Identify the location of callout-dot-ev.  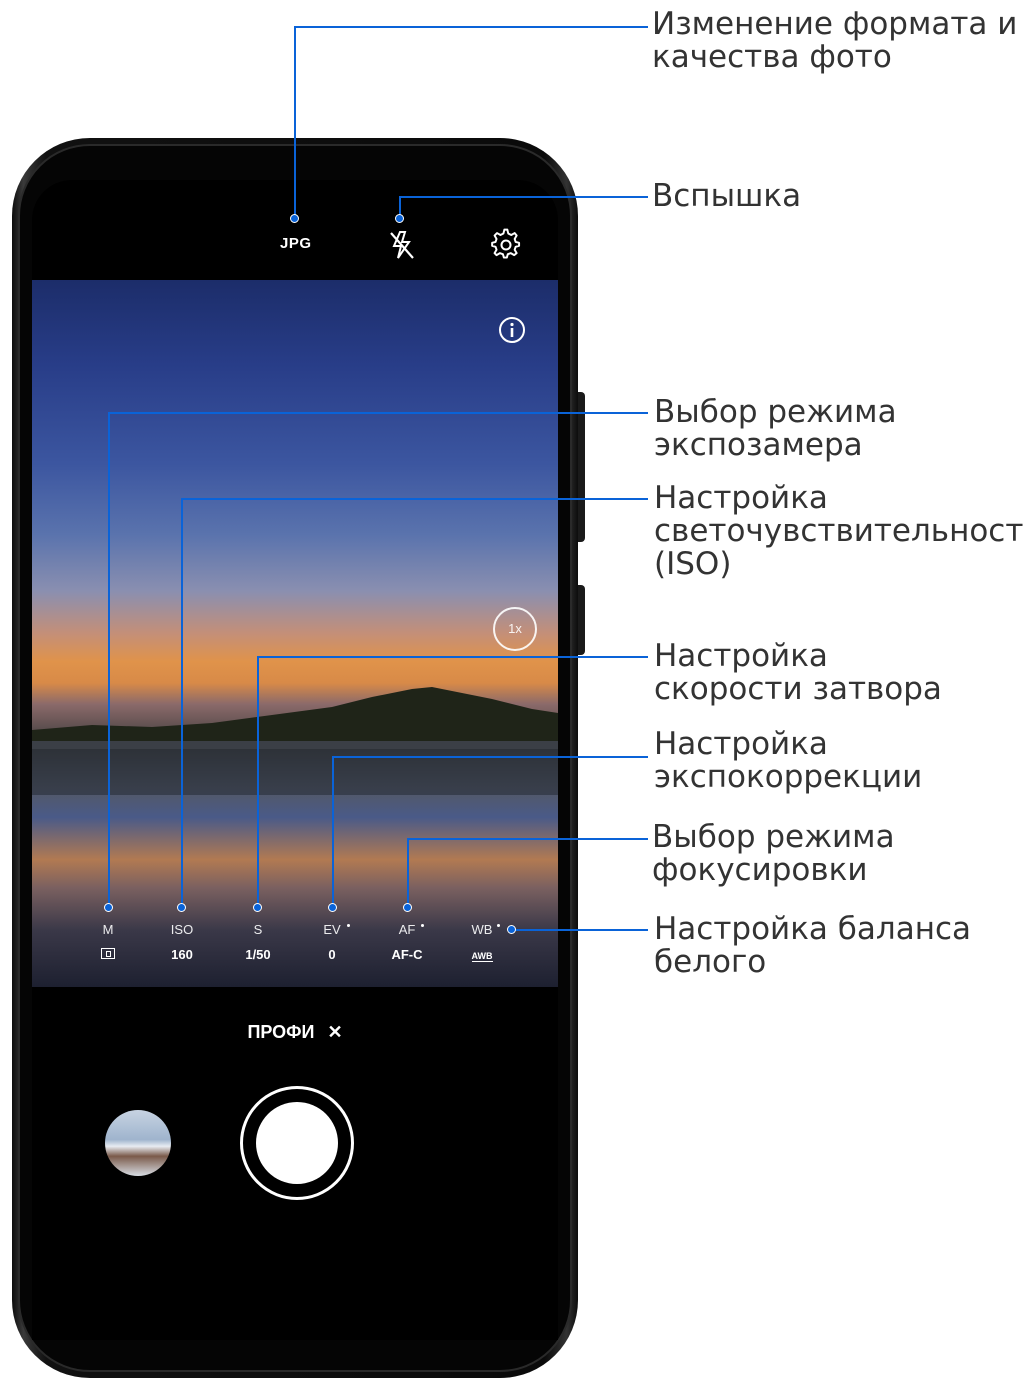
(332, 907).